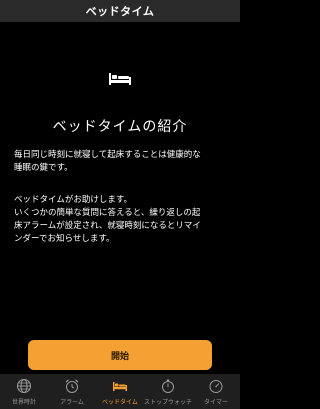  Describe the element at coordinates (215, 402) in the screenshot. I see `tab-label: タイマー` at that location.